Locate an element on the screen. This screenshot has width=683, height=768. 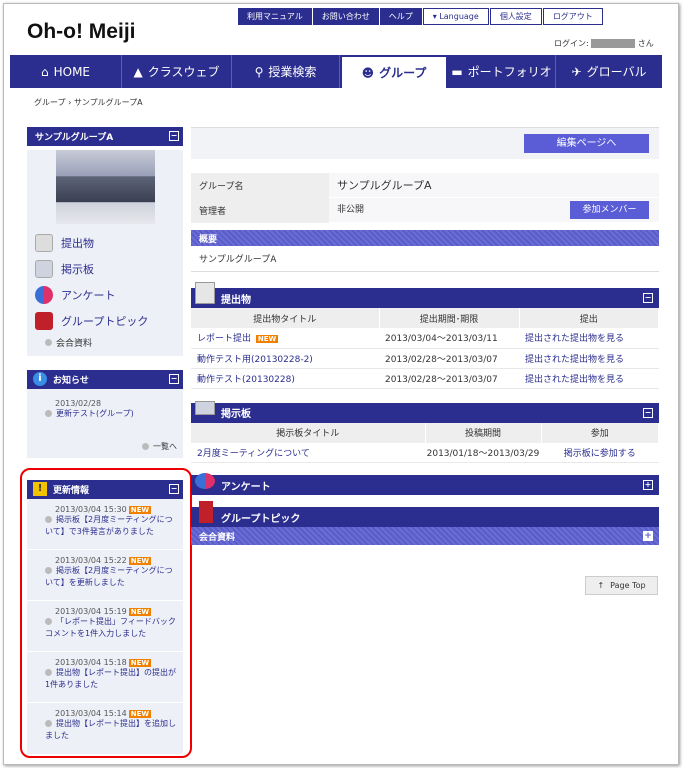
submission-period: 2013/03/04〜2013/03/11 is located at coordinates (449, 338).